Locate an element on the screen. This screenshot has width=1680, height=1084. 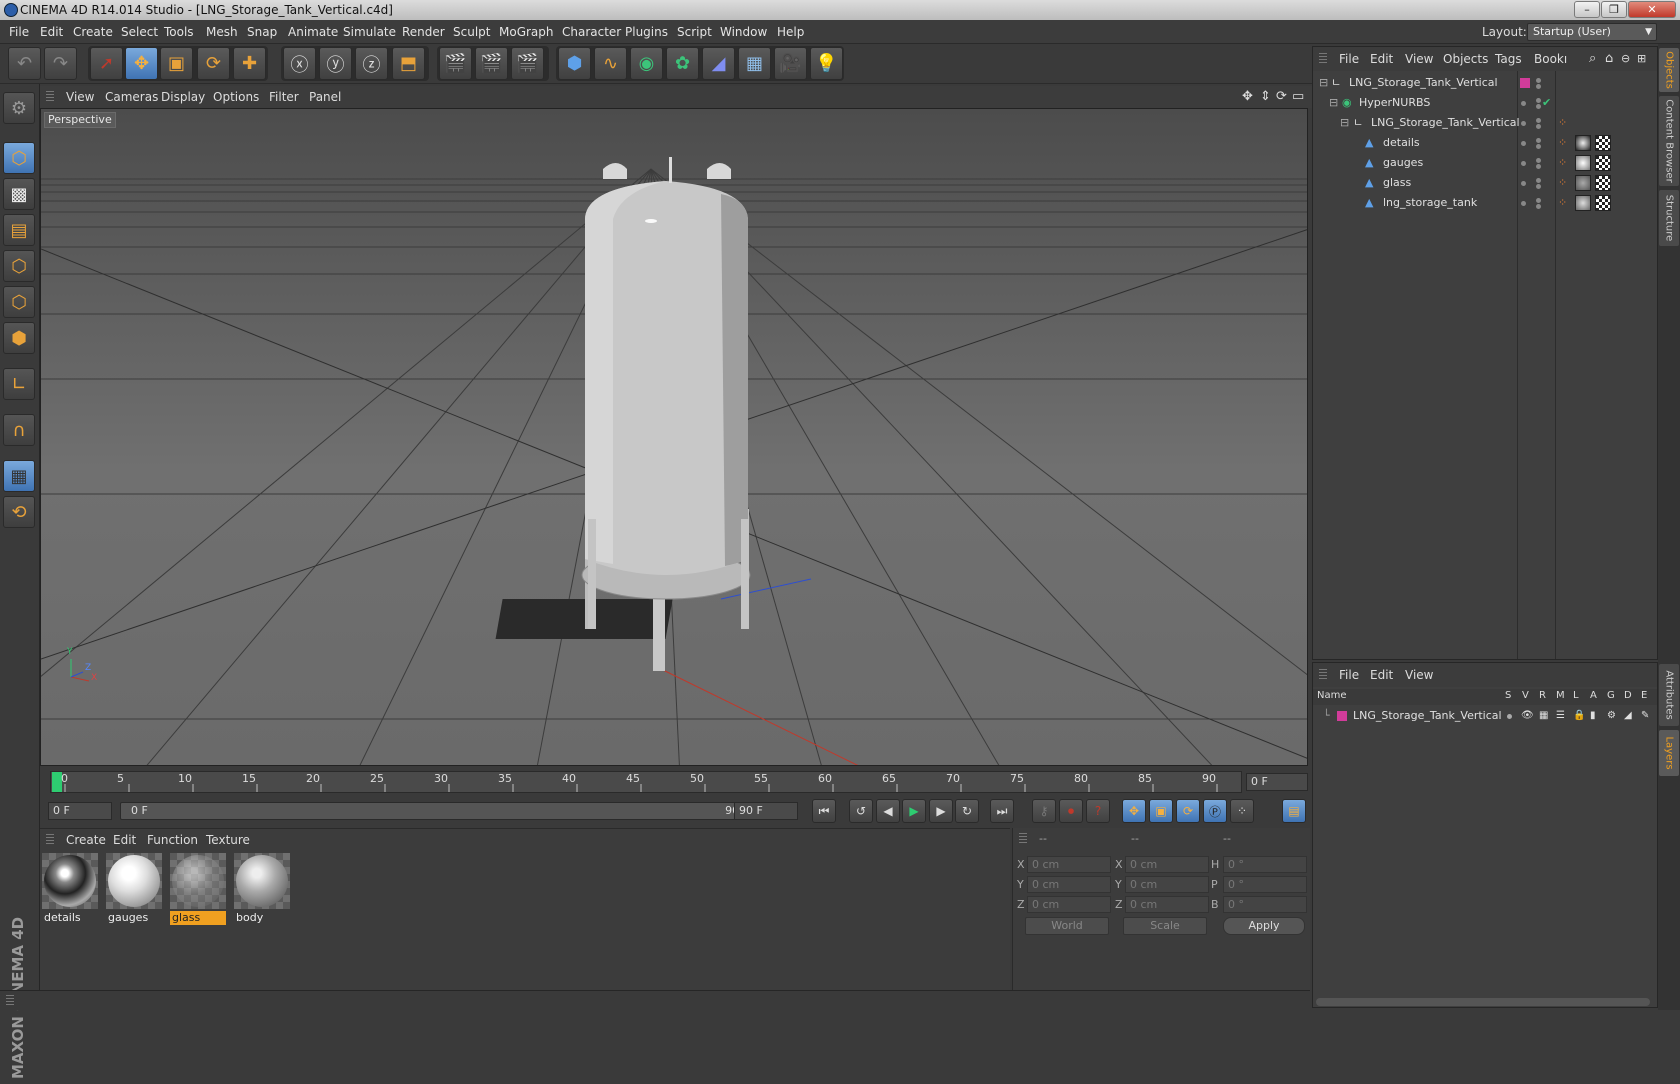
previous-key-button: ↺ is located at coordinates (861, 811).